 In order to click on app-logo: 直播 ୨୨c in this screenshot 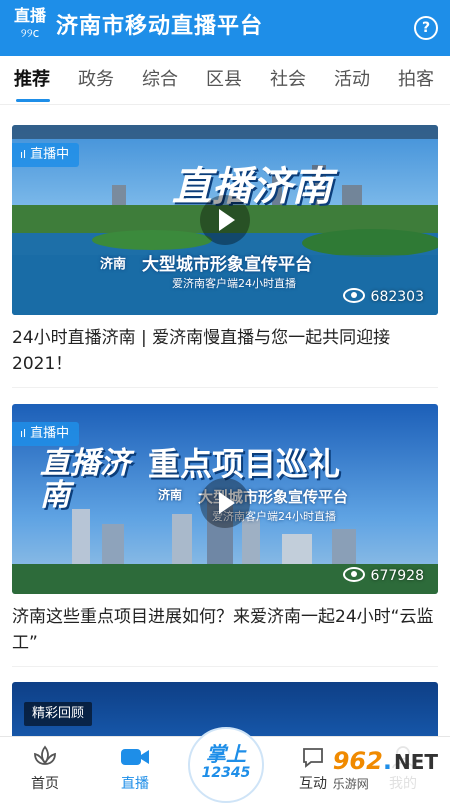, I will do `click(30, 28)`.